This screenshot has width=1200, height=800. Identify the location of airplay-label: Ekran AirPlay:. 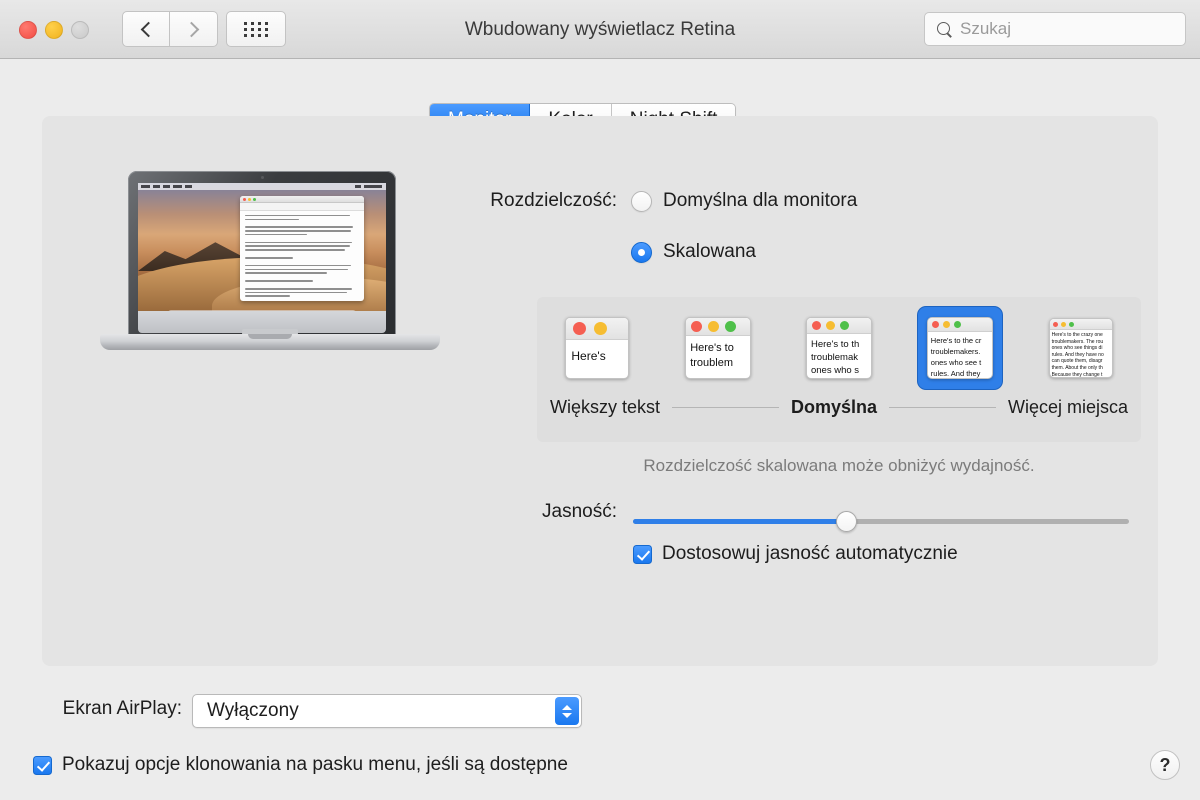
(122, 708).